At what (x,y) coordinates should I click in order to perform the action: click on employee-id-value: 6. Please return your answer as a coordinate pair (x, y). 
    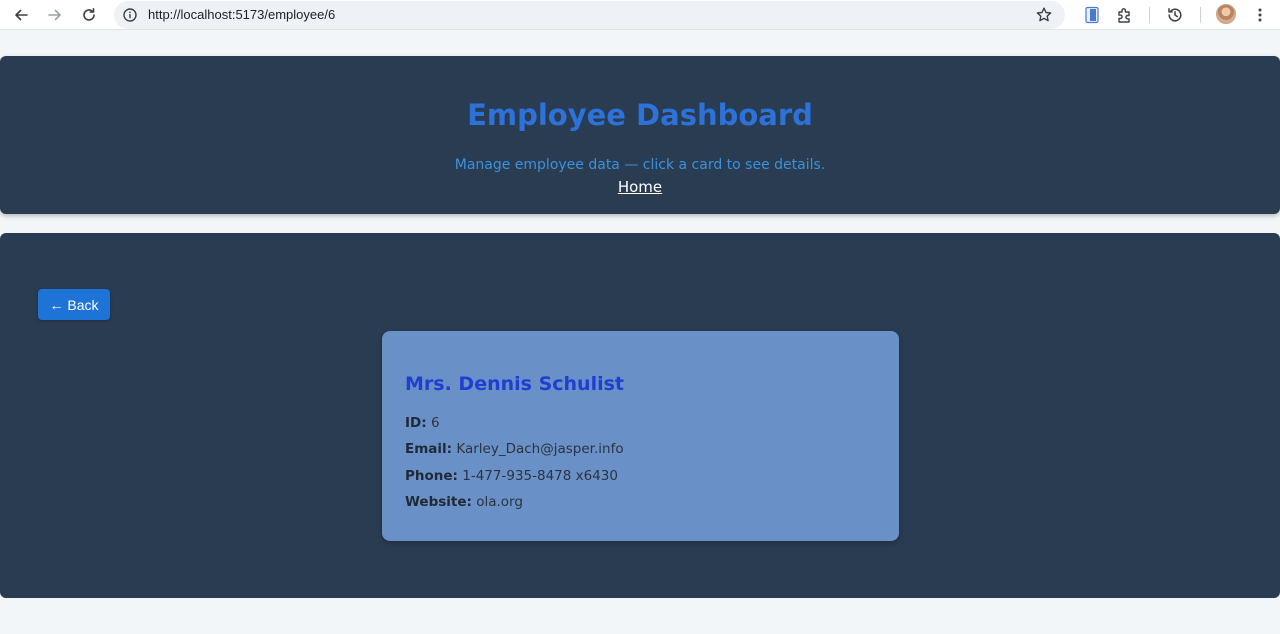
    Looking at the image, I should click on (435, 423).